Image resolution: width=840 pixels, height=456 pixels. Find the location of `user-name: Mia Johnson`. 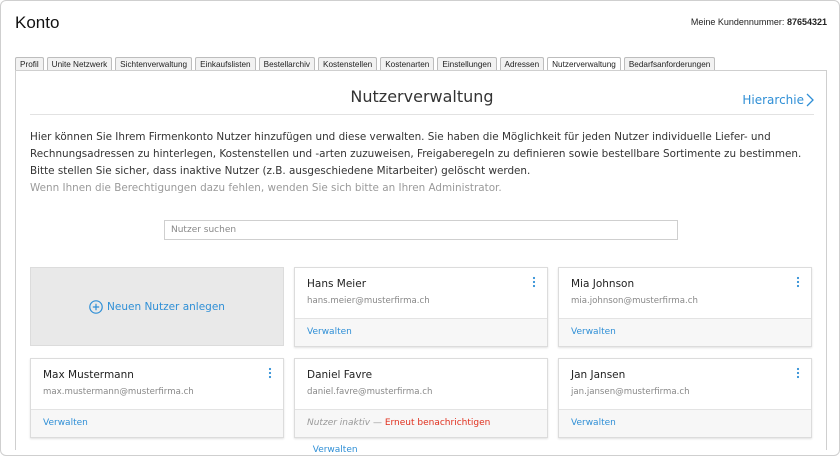

user-name: Mia Johnson is located at coordinates (603, 284).